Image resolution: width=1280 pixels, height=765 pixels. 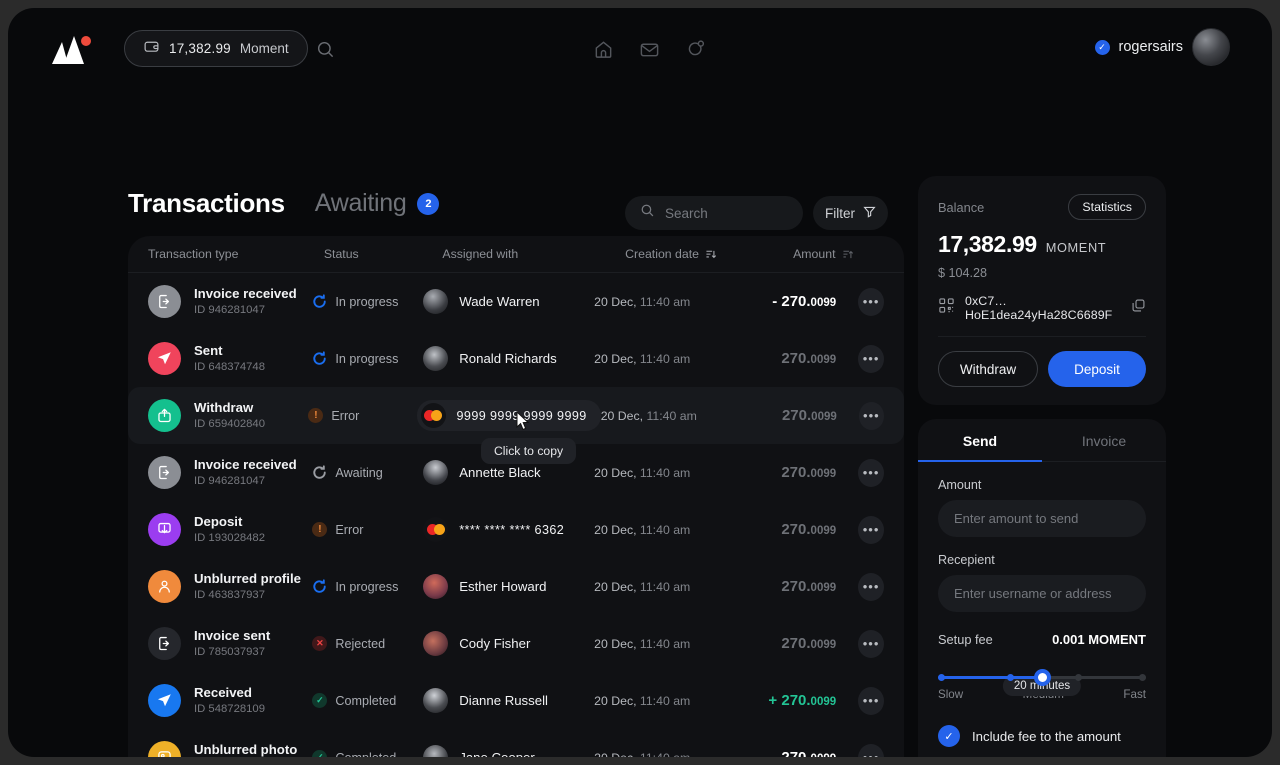 What do you see at coordinates (695, 49) in the screenshot?
I see `notification-icon` at bounding box center [695, 49].